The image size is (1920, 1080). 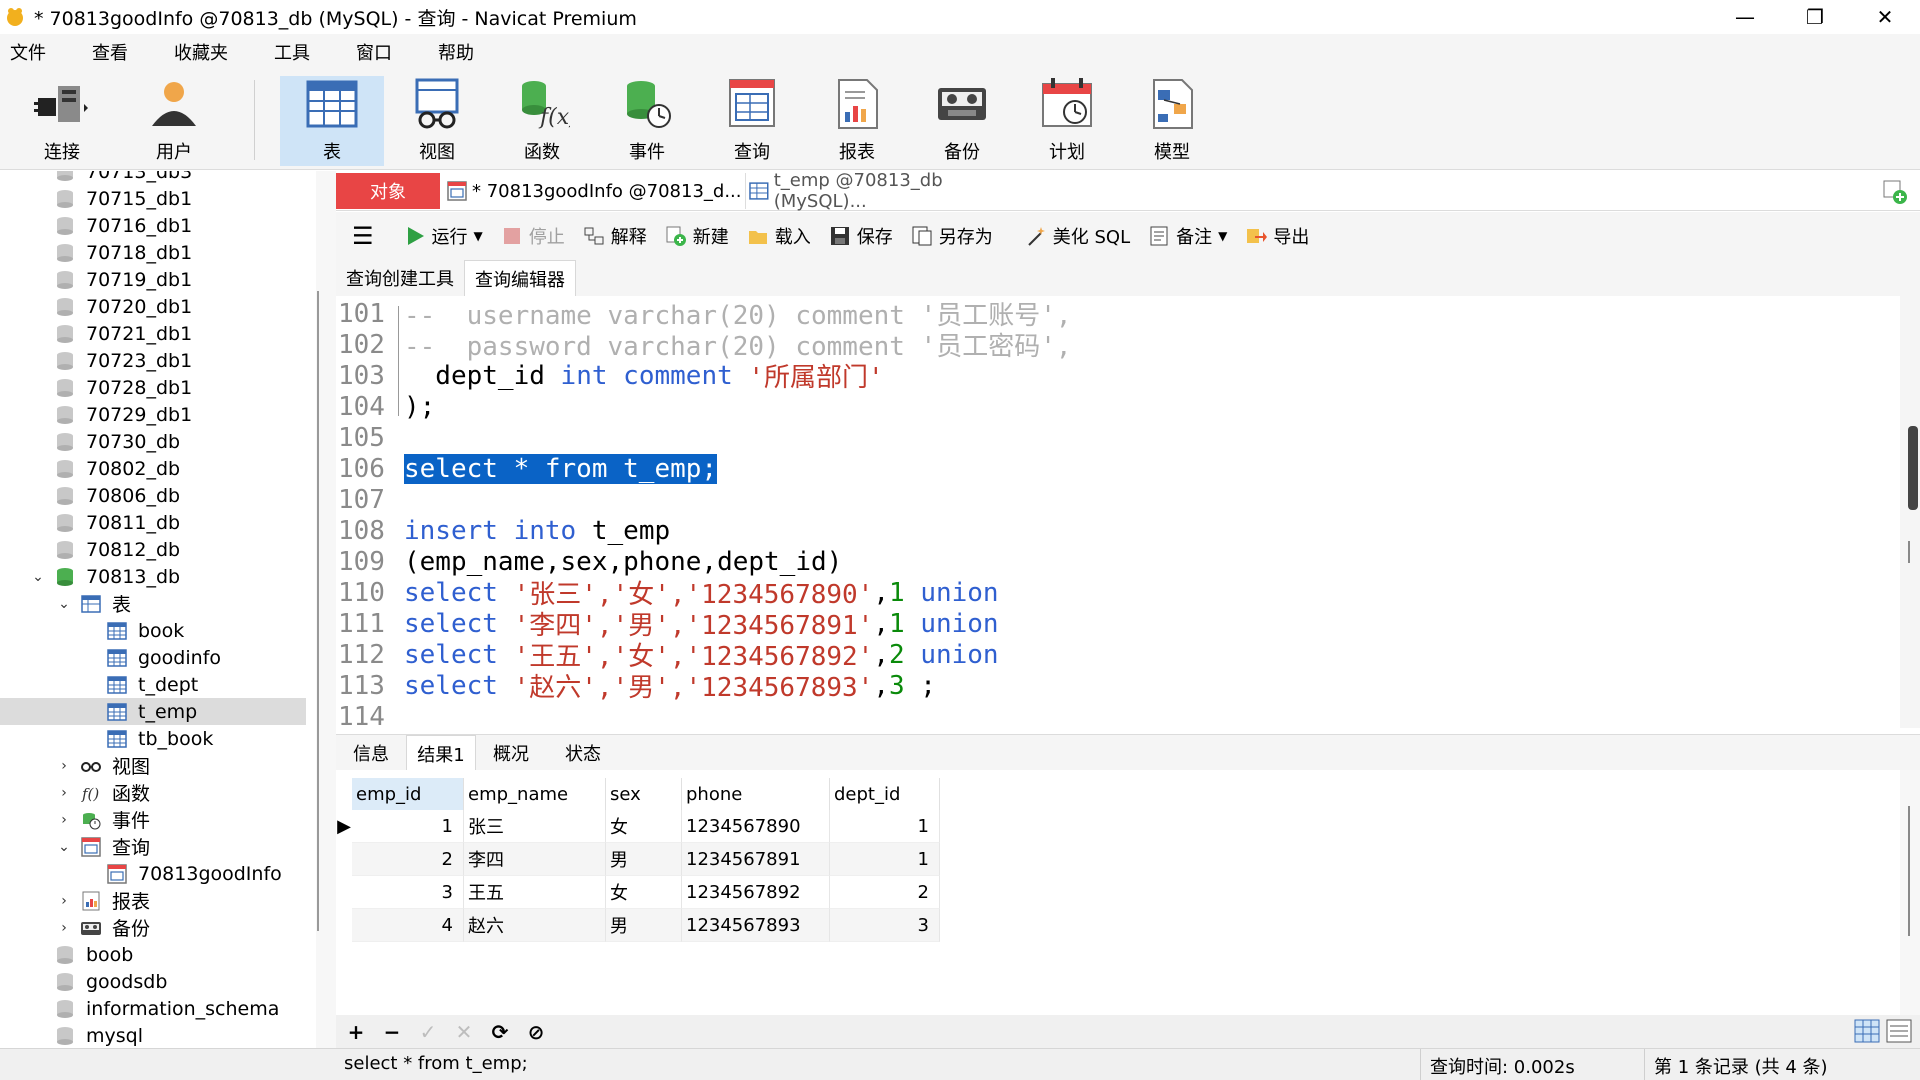 I want to click on refresh-button: ⟳, so click(x=500, y=1032).